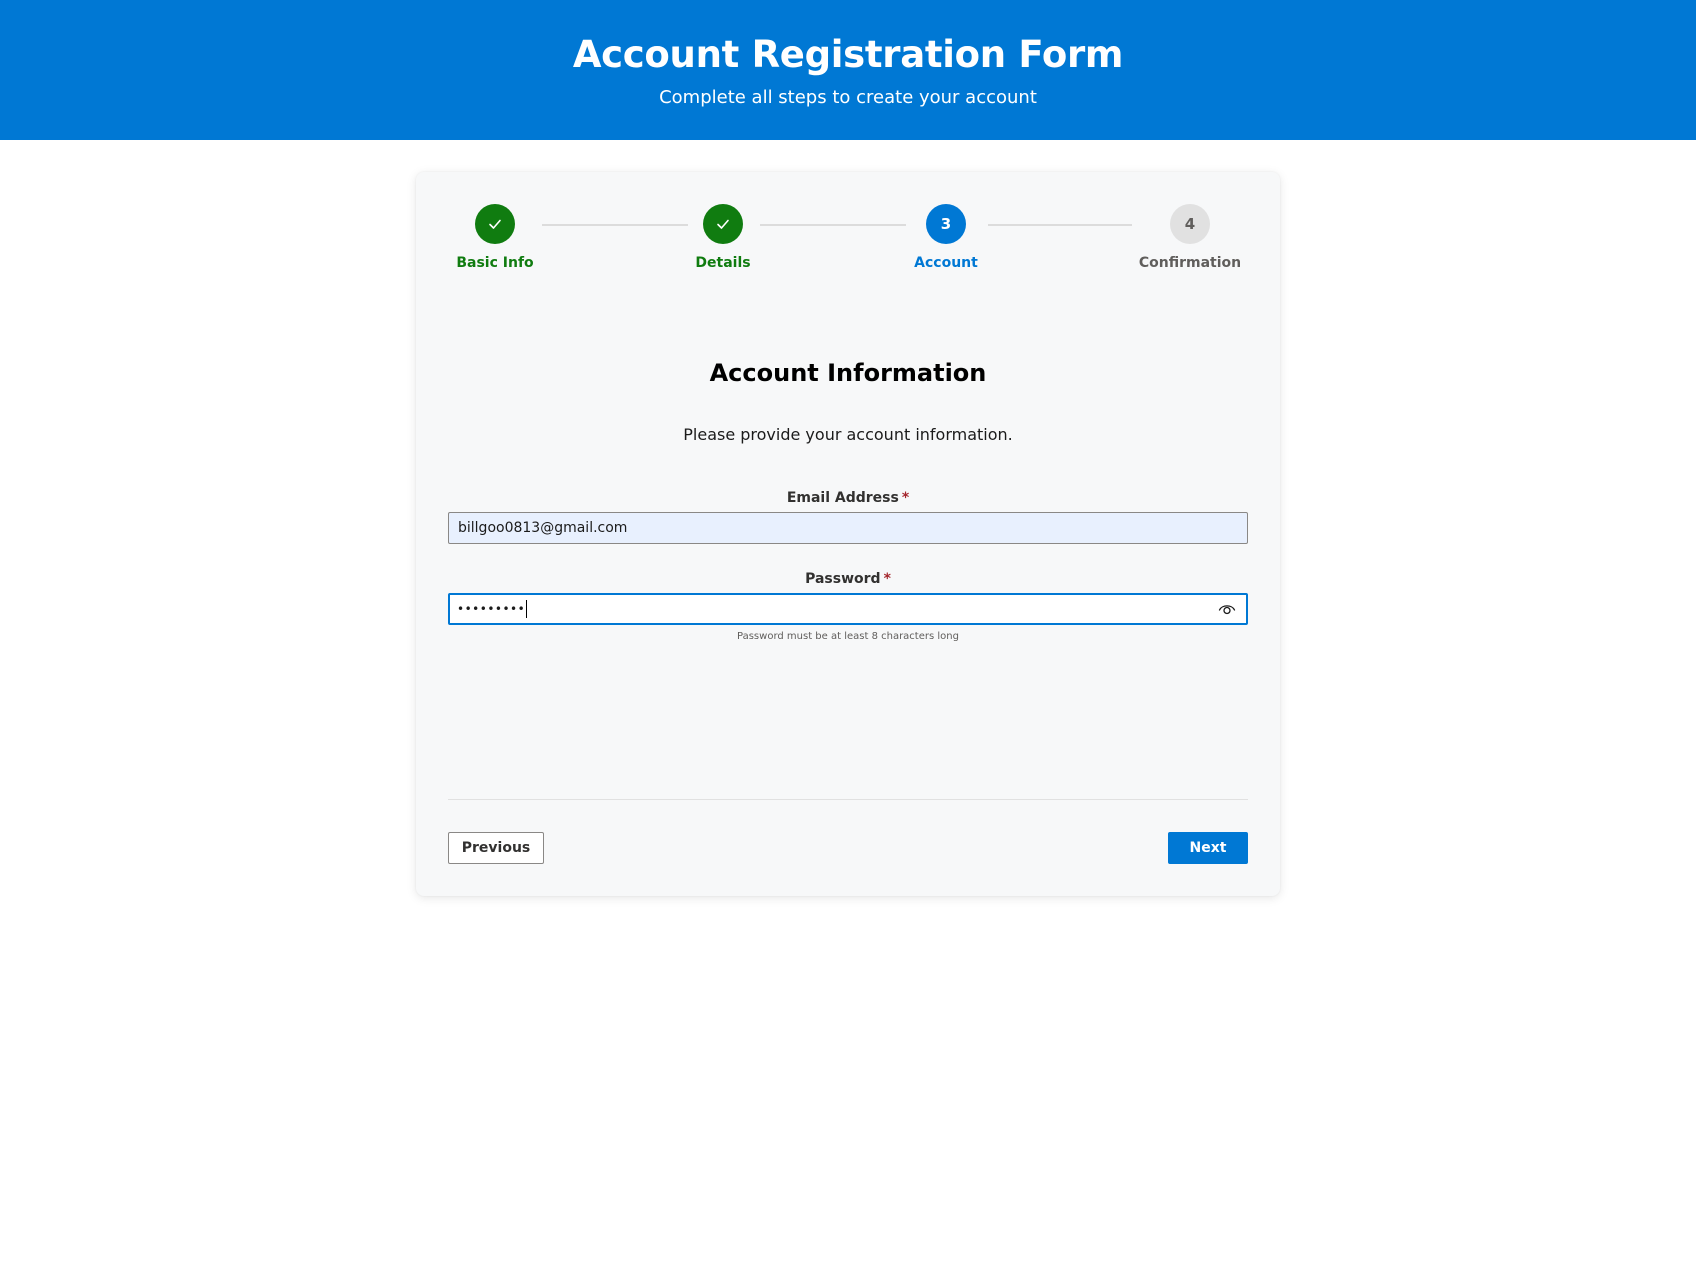 This screenshot has width=1696, height=1280. I want to click on eye-icon, so click(1227, 609).